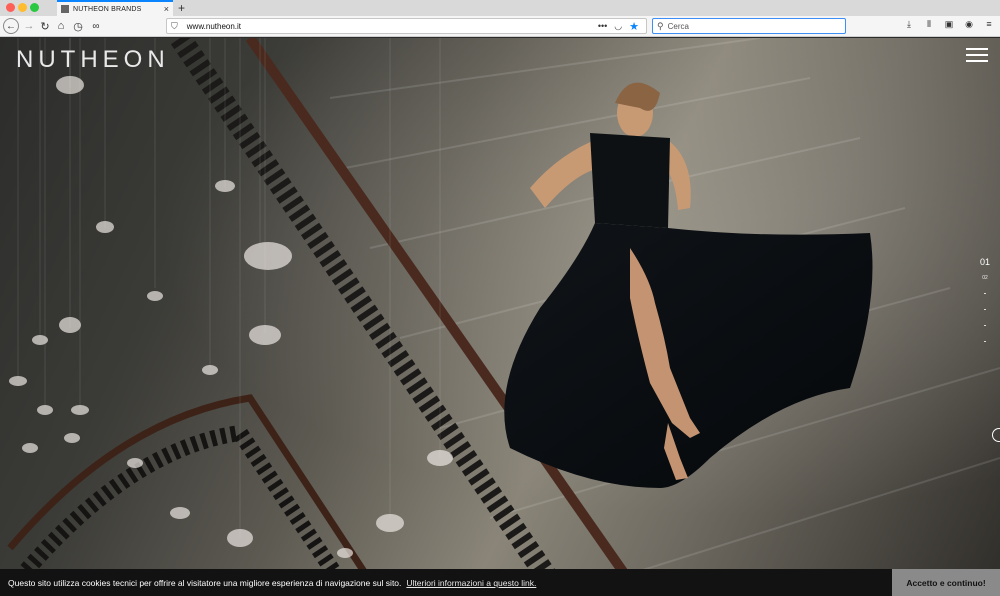 Image resolution: width=1000 pixels, height=596 pixels. Describe the element at coordinates (181, 8) in the screenshot. I see `new-tab-button: +` at that location.